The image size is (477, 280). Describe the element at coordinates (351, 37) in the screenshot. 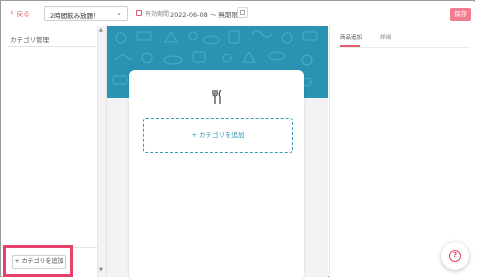

I see `tab-add-product: 商品追加` at that location.